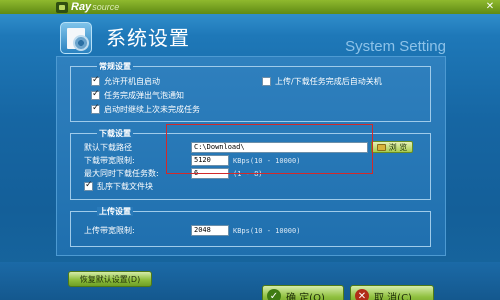 The height and width of the screenshot is (300, 500). I want to click on cancel-x-icon: ✕, so click(362, 294).